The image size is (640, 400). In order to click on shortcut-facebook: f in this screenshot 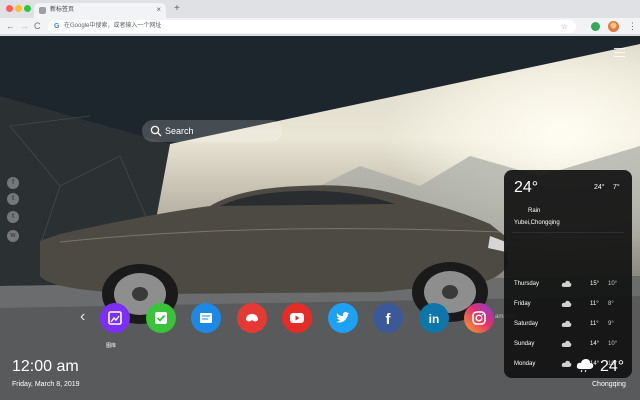, I will do `click(388, 318)`.